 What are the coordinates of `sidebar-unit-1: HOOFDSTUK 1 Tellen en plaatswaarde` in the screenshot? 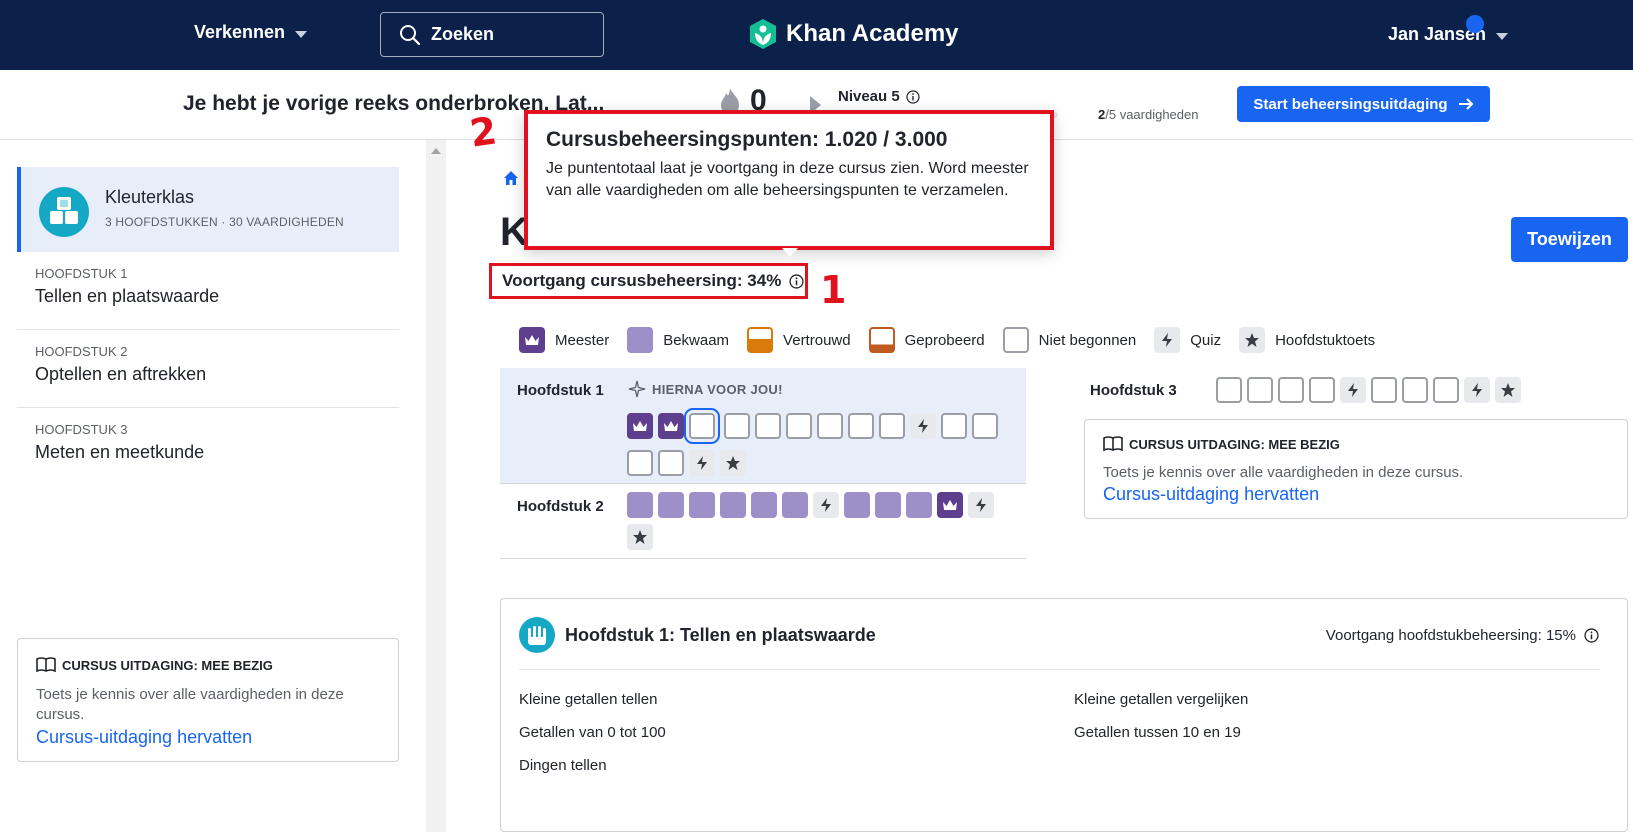 It's located at (208, 291).